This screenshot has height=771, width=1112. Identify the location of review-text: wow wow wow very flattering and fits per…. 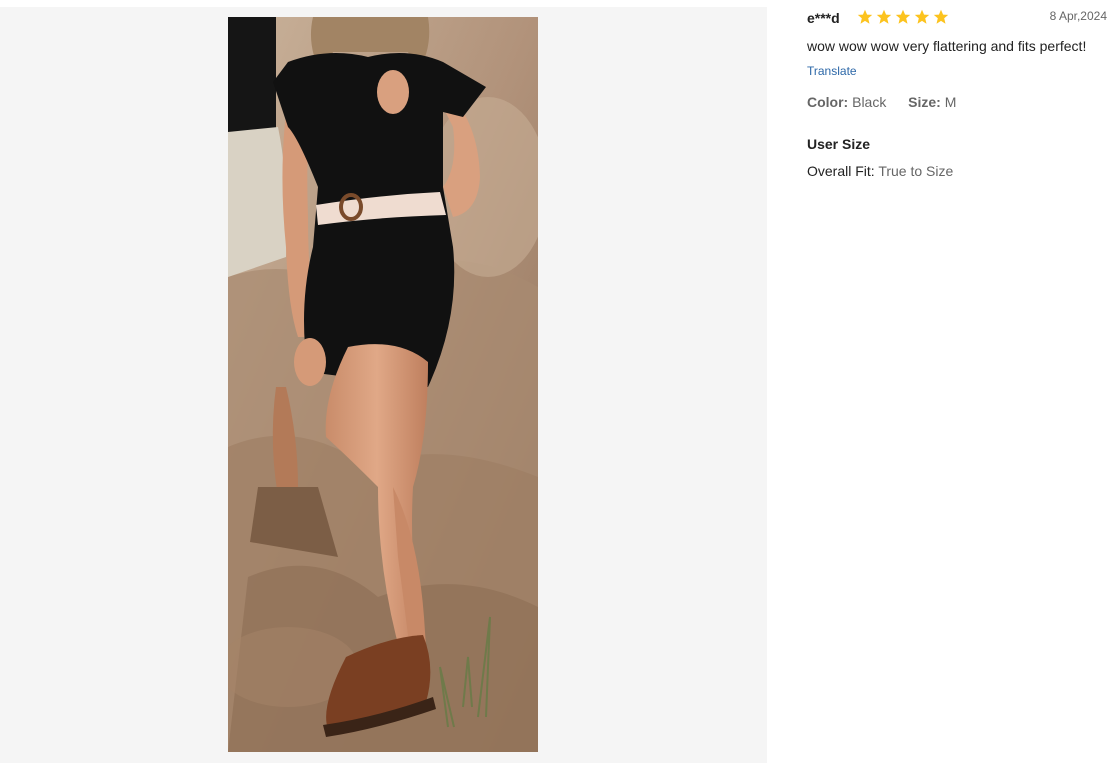
(947, 46).